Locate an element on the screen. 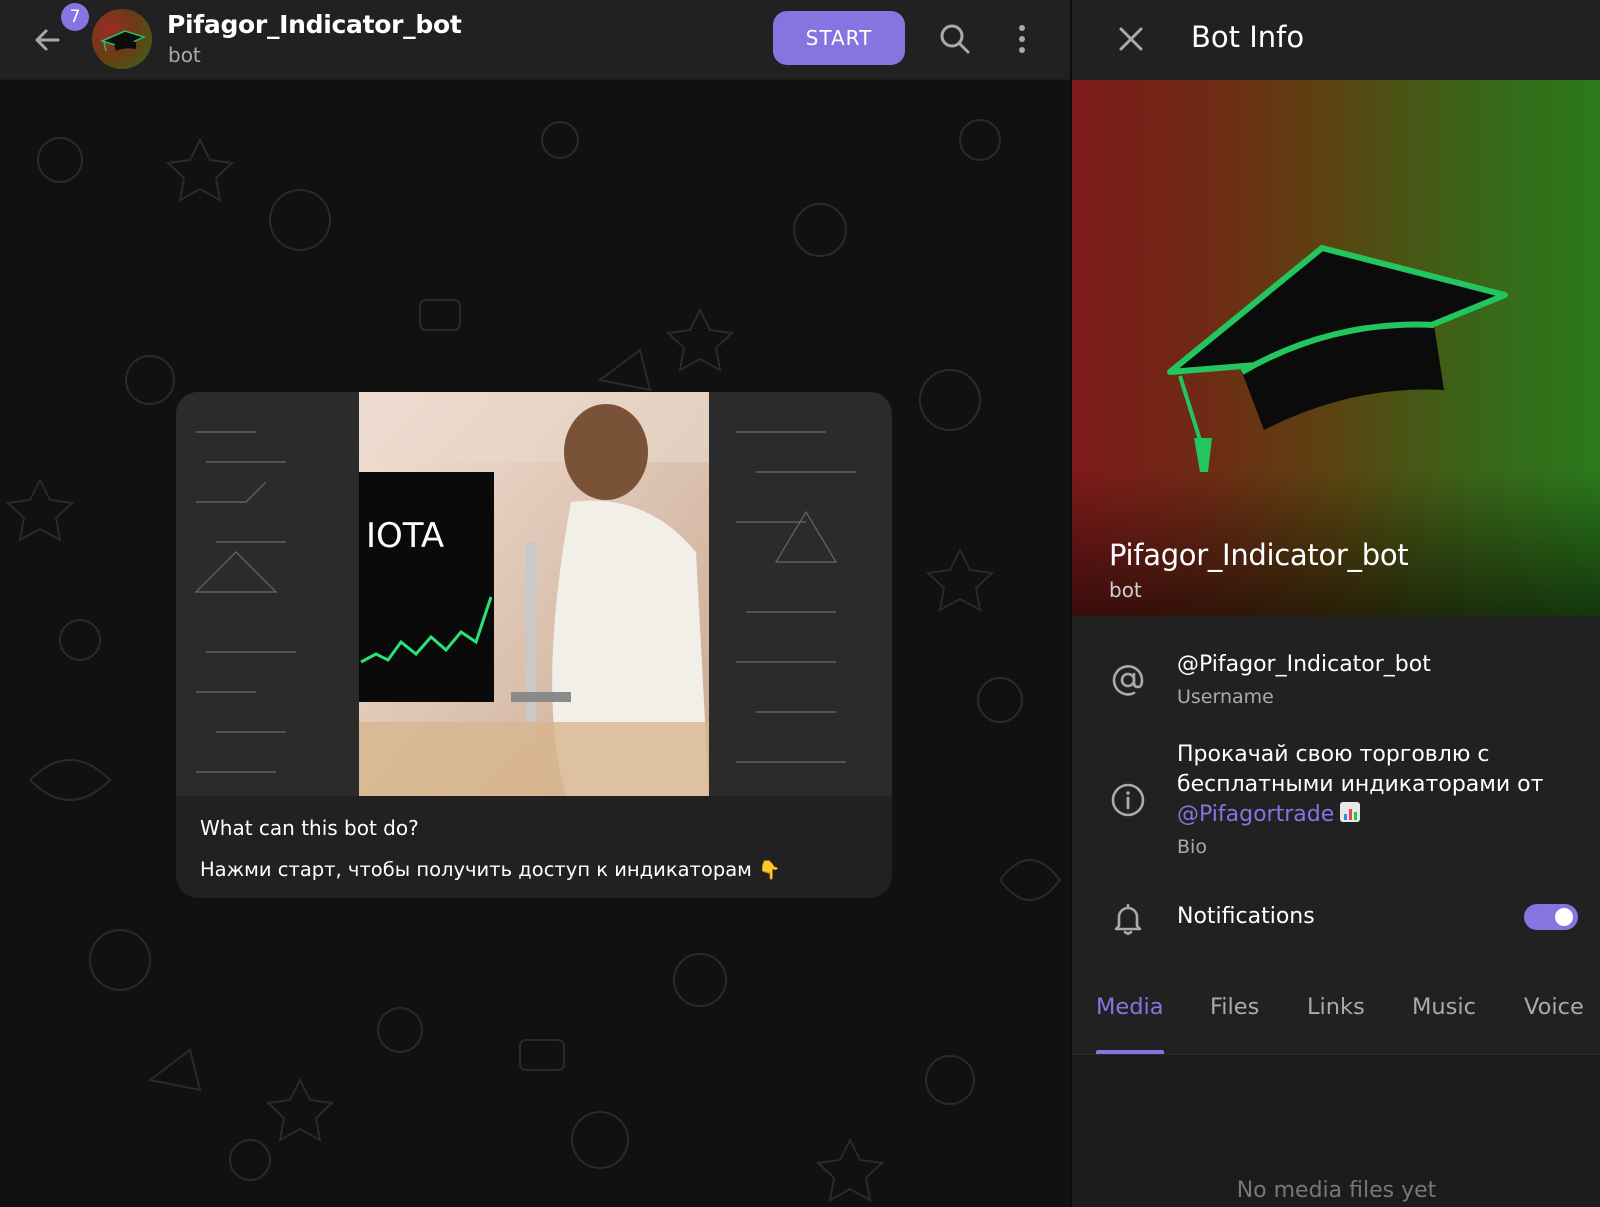 Image resolution: width=1600 pixels, height=1207 pixels. pointing-down-emoji: 👇 is located at coordinates (769, 870).